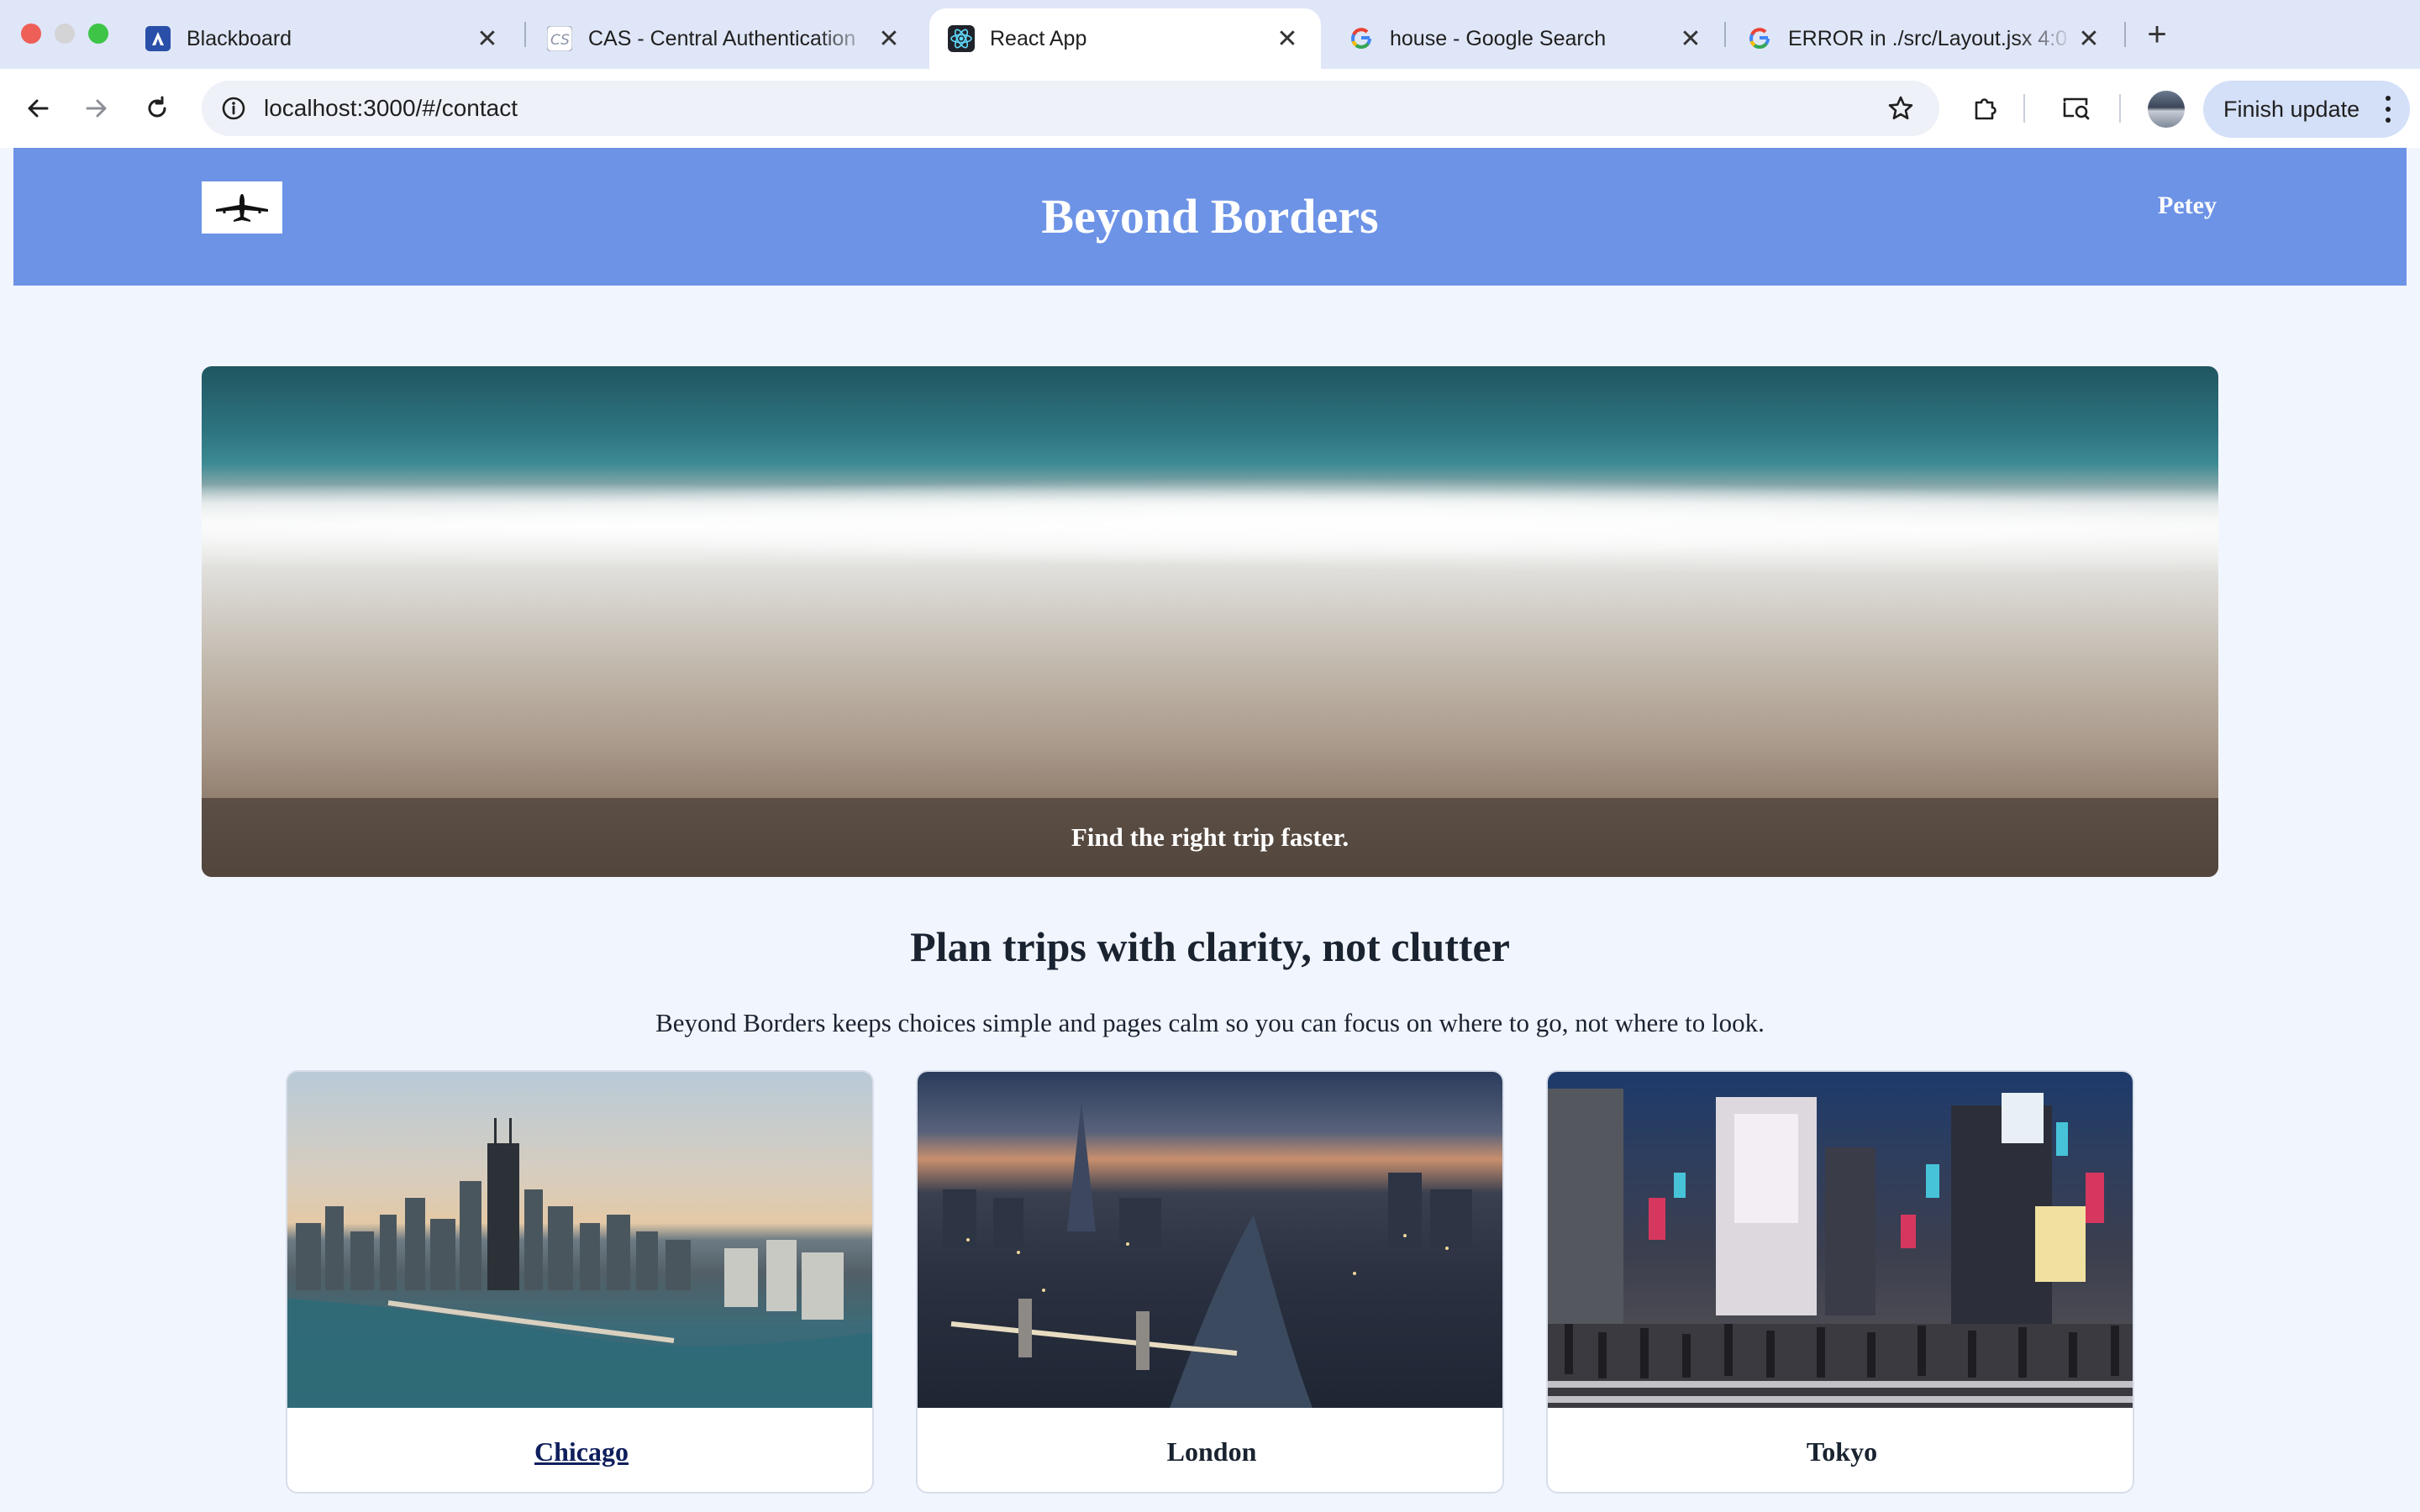  Describe the element at coordinates (1210, 1450) in the screenshot. I see `destination-name: London` at that location.